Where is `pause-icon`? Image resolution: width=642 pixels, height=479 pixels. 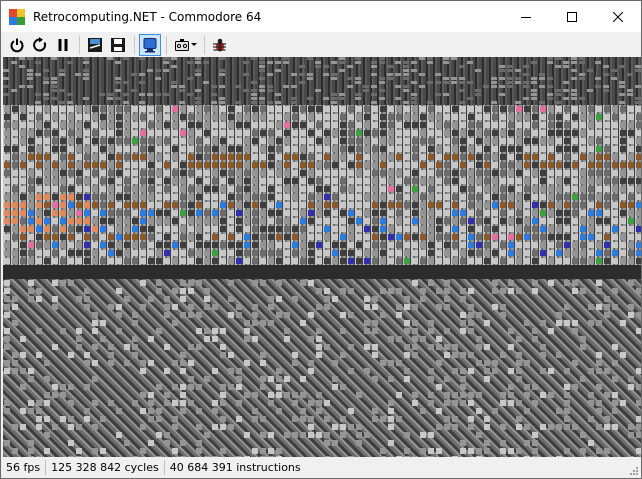 pause-icon is located at coordinates (63, 44).